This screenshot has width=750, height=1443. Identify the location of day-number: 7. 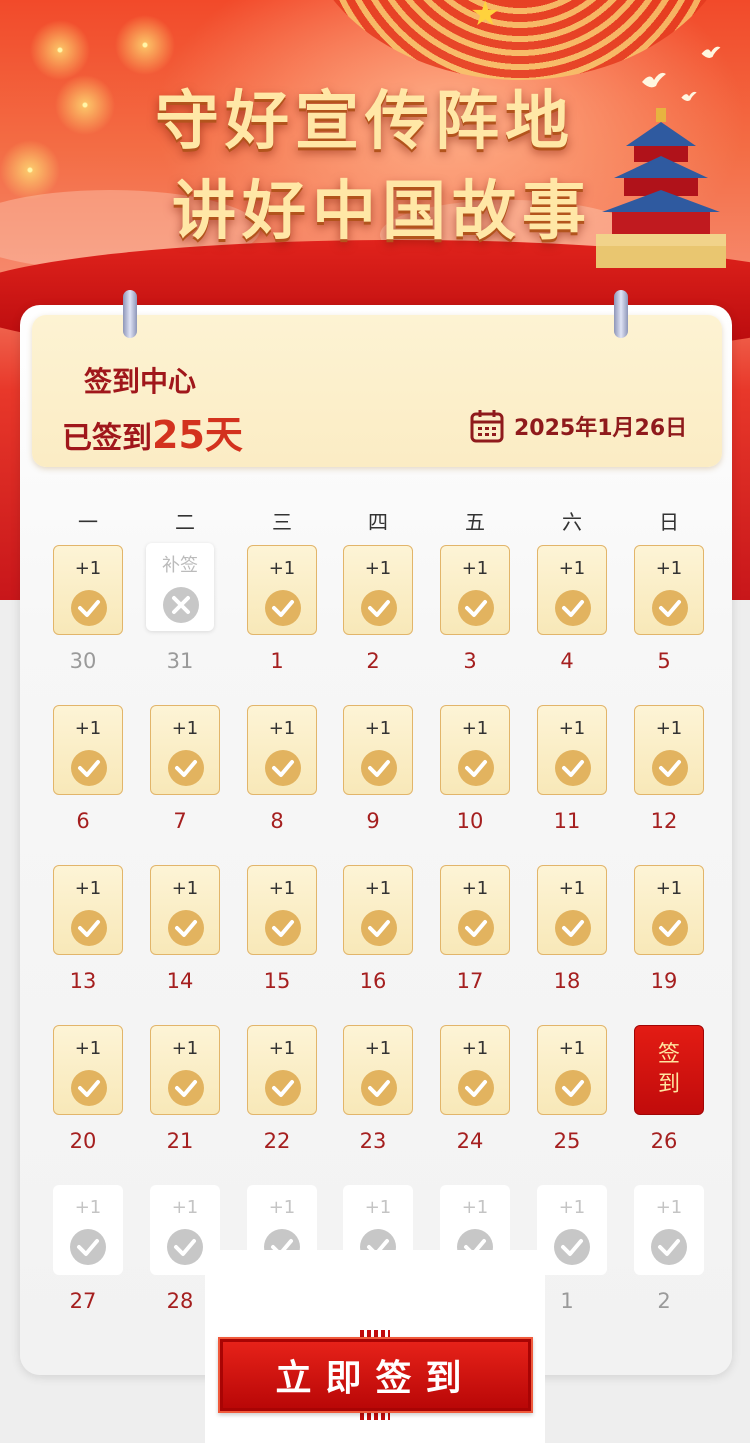
(180, 821).